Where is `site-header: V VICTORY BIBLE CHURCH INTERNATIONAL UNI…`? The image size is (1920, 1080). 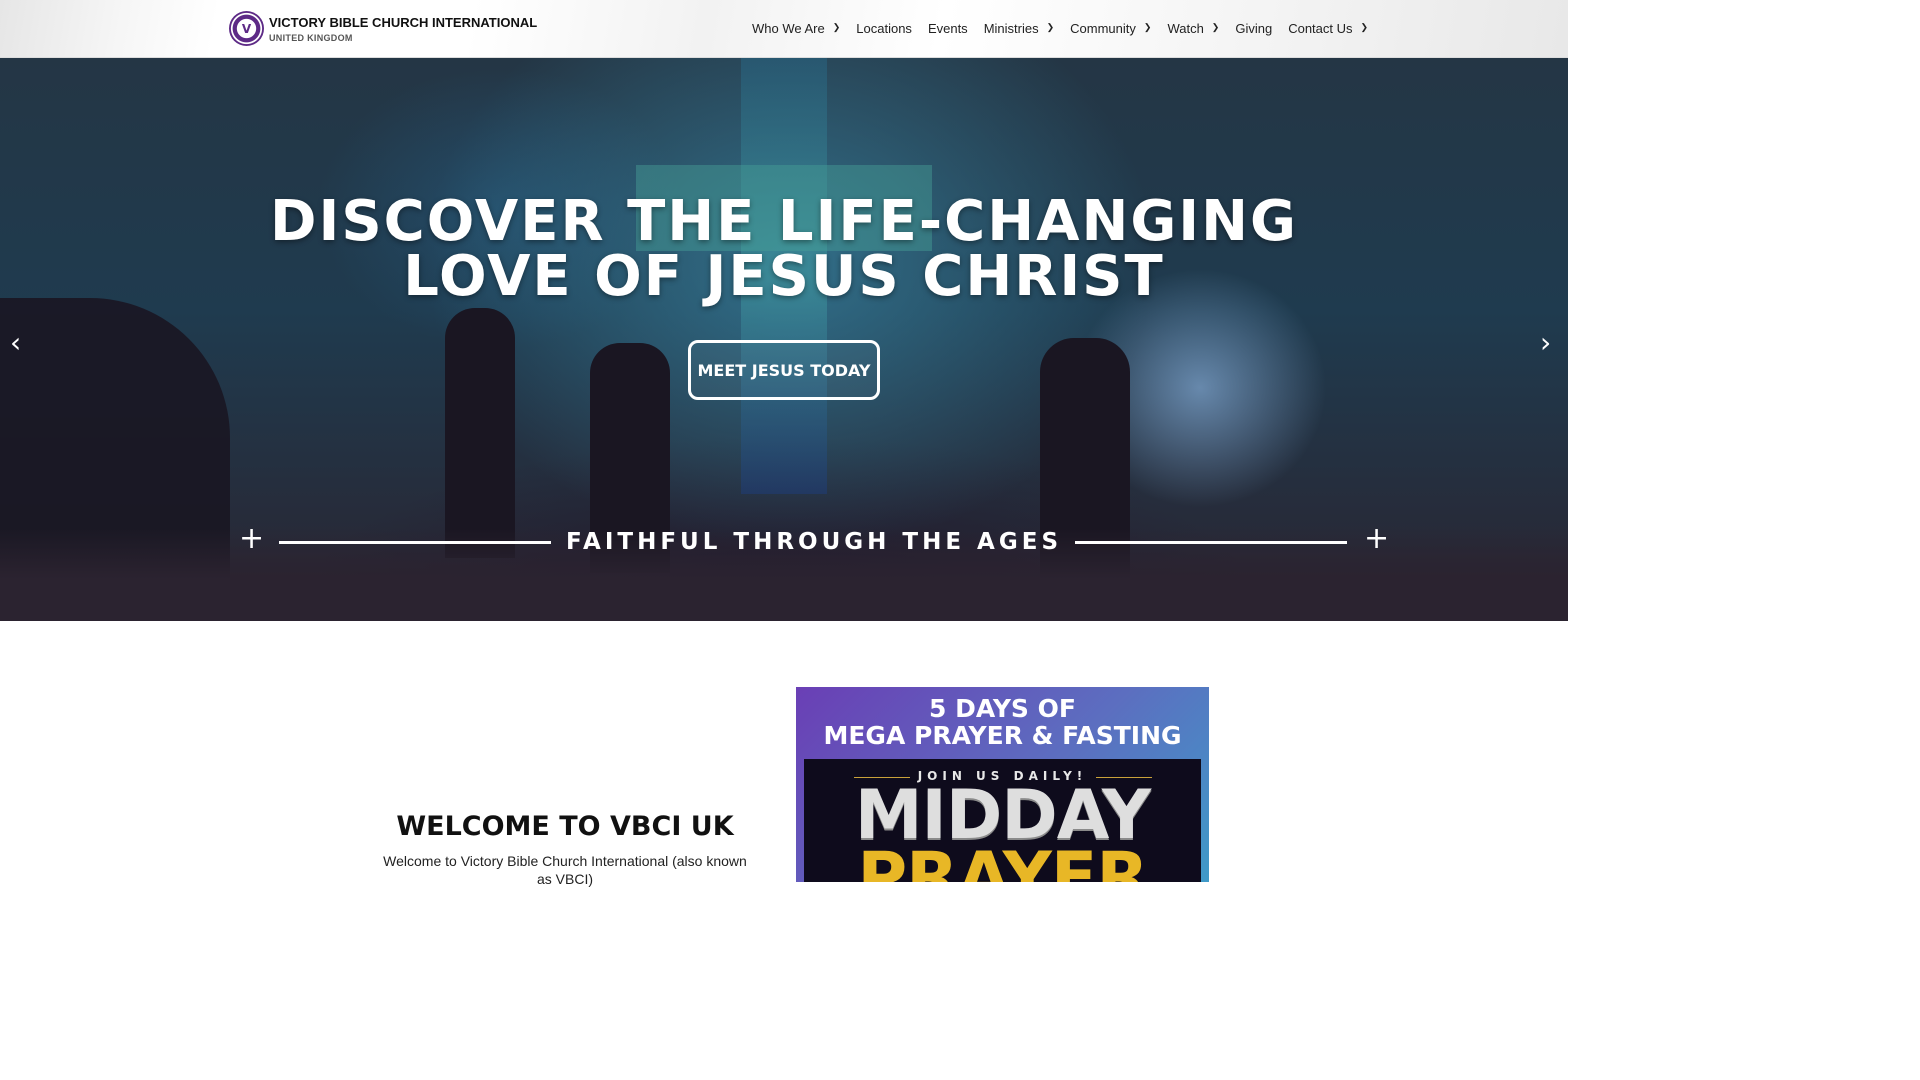 site-header: V VICTORY BIBLE CHURCH INTERNATIONAL UNI… is located at coordinates (784, 29).